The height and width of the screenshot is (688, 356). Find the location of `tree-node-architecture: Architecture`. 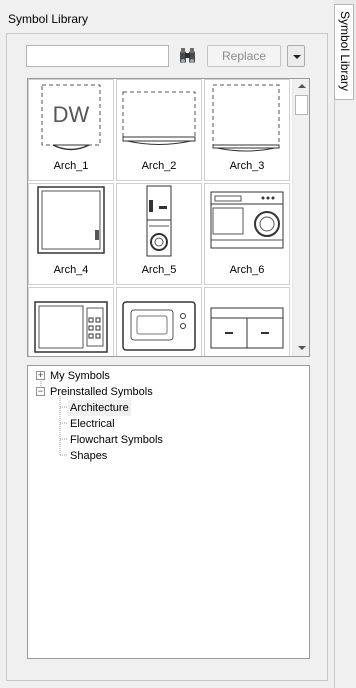

tree-node-architecture: Architecture is located at coordinates (99, 408).